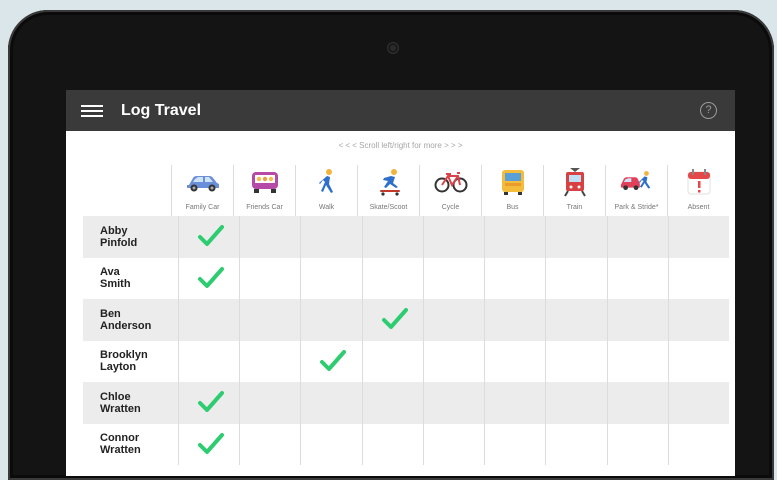  Describe the element at coordinates (264, 190) in the screenshot. I see `column-header-friends-car: Friends Car` at that location.